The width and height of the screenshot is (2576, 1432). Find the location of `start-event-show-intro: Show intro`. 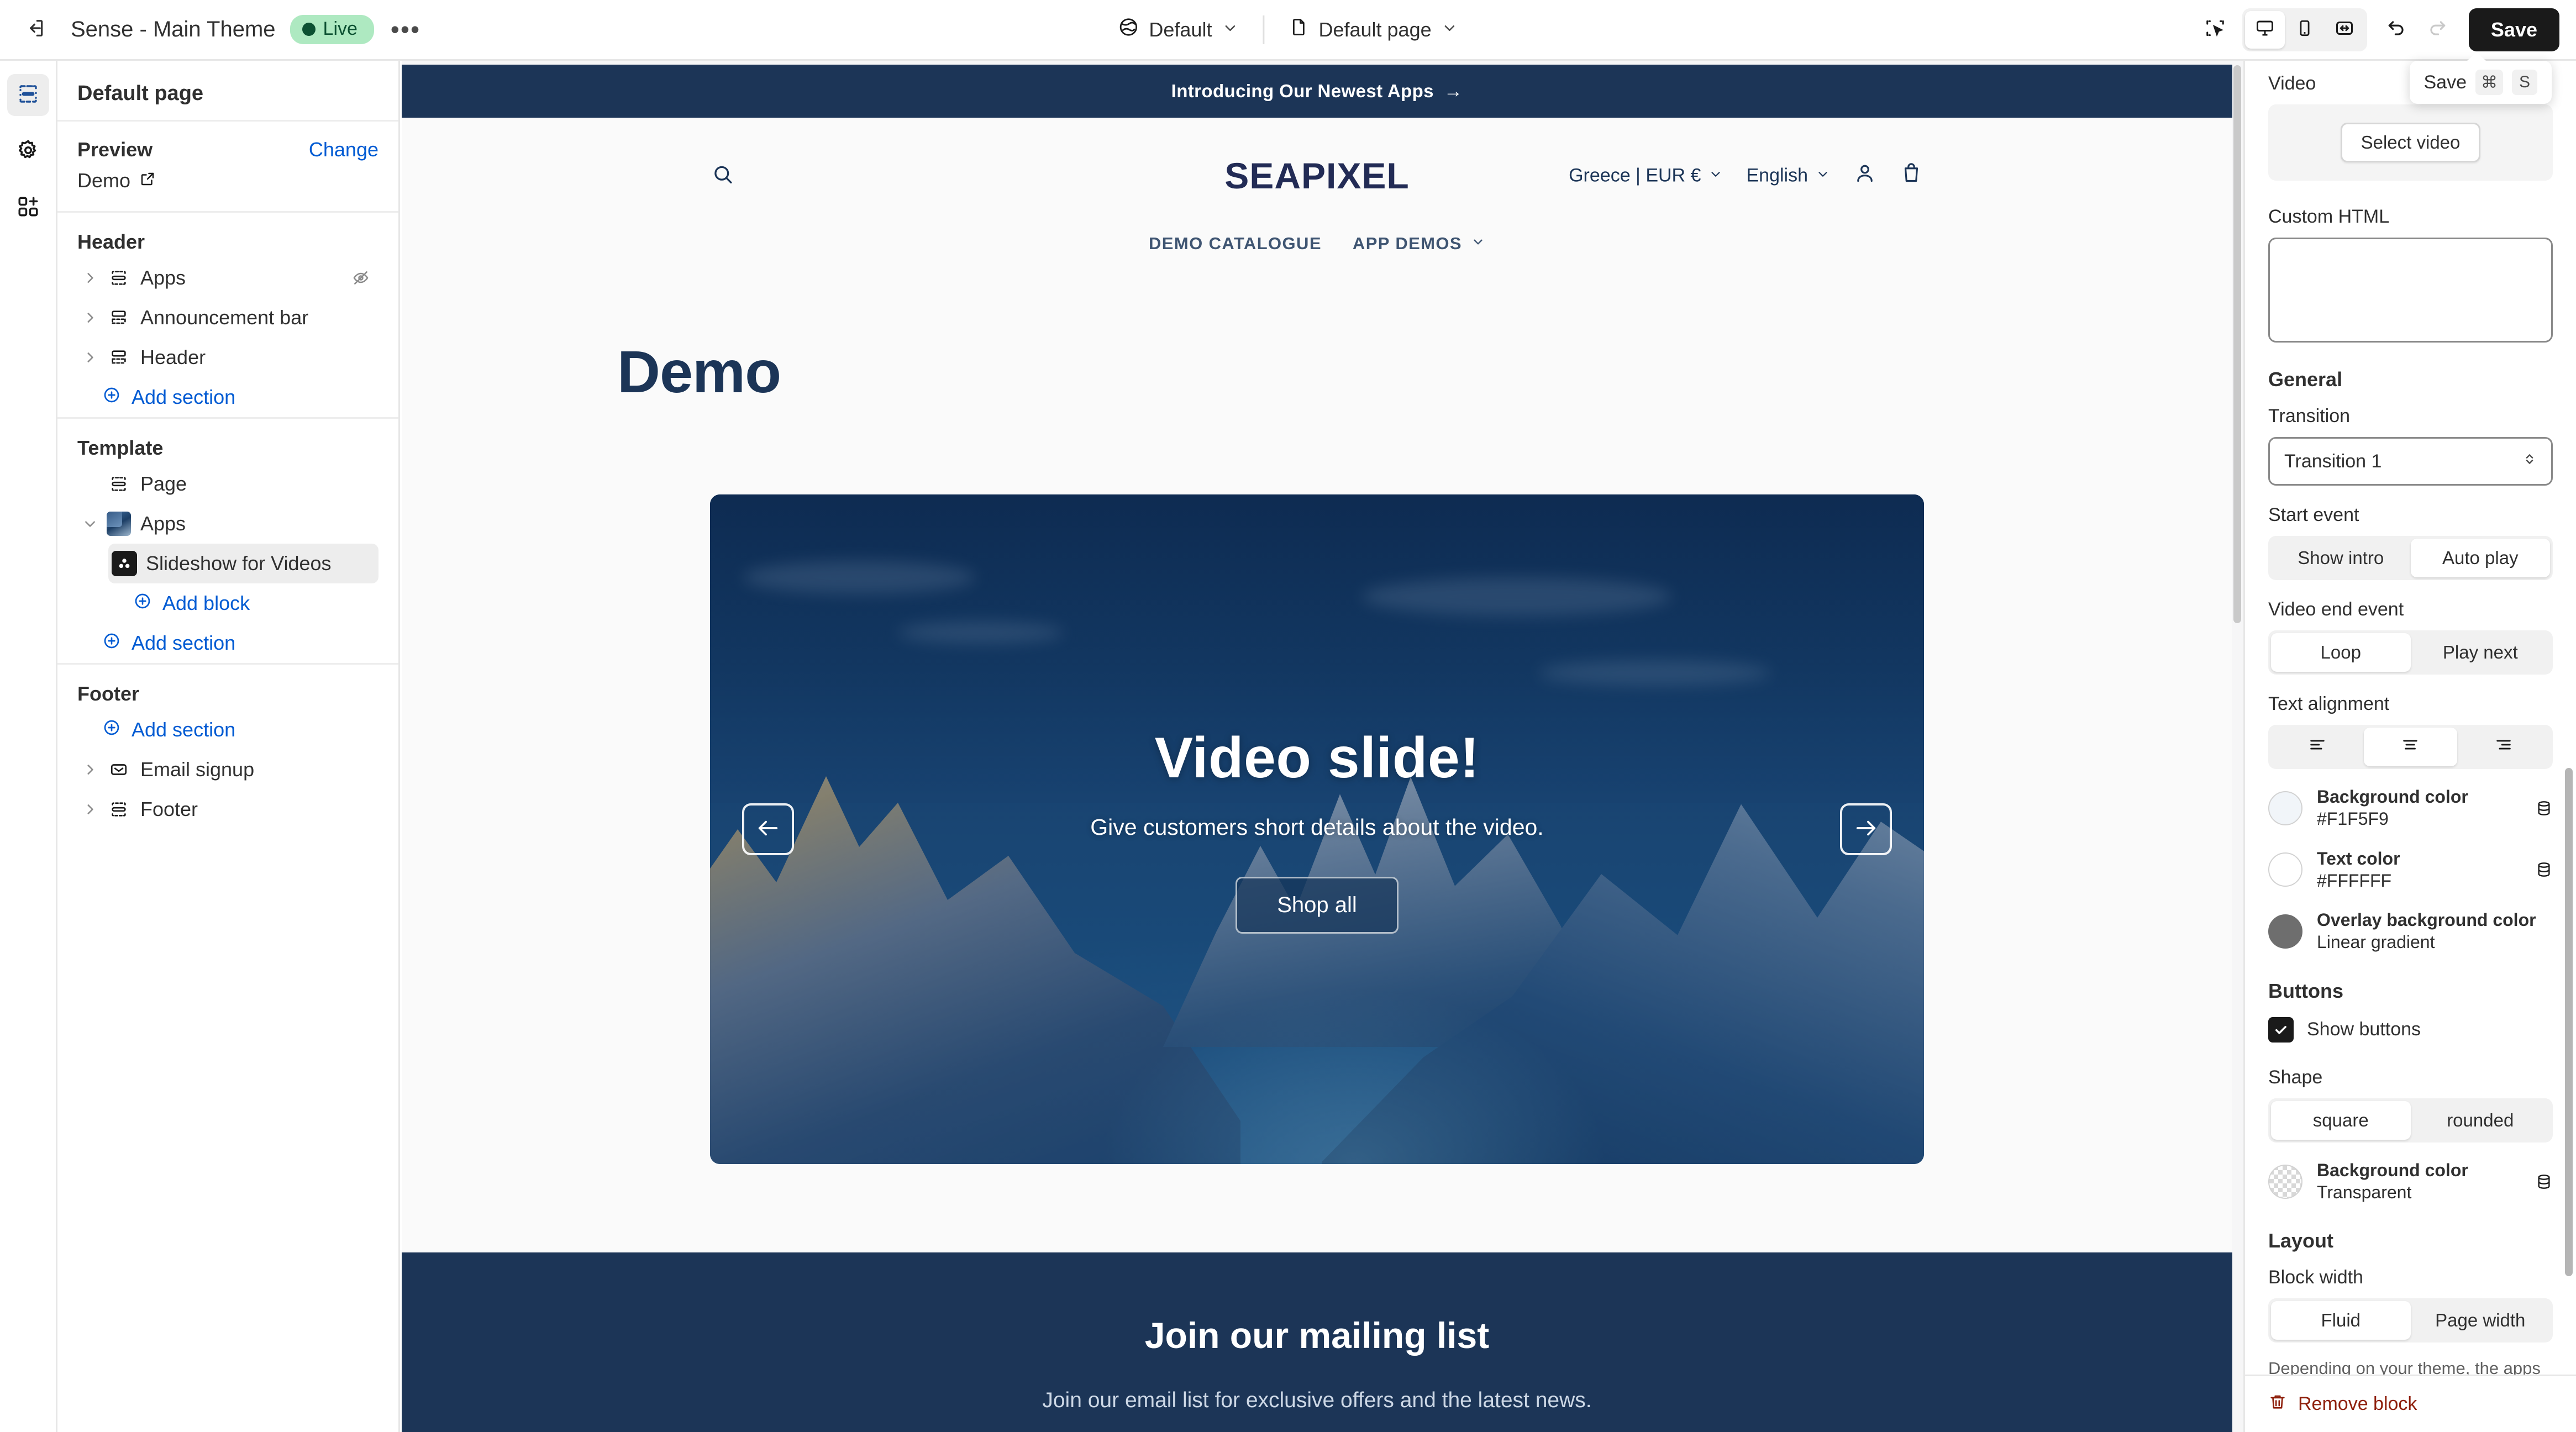

start-event-show-intro: Show intro is located at coordinates (2341, 558).